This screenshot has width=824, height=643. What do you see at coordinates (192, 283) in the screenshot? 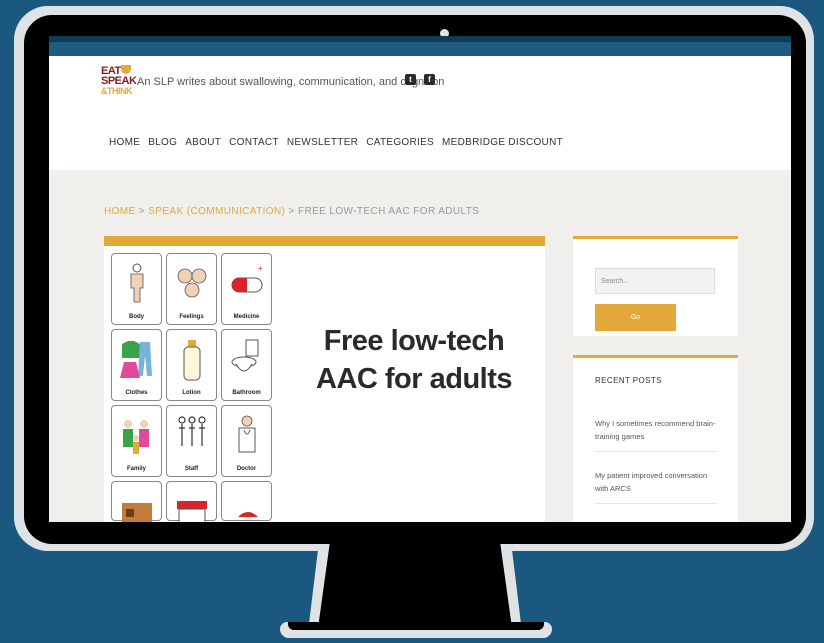
I see `feelings-icon` at bounding box center [192, 283].